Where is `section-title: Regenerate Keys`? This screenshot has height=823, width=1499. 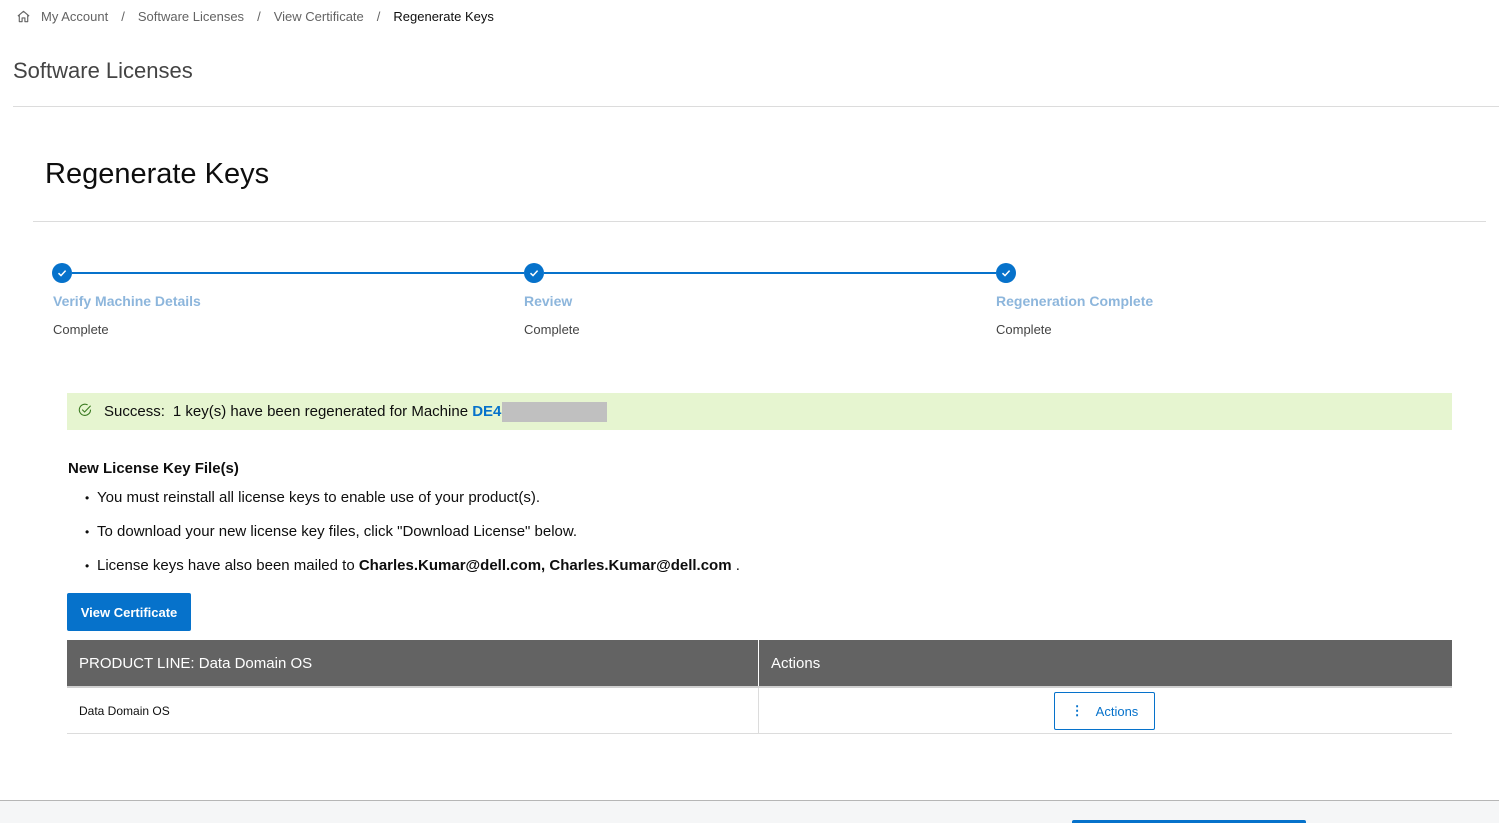
section-title: Regenerate Keys is located at coordinates (157, 174).